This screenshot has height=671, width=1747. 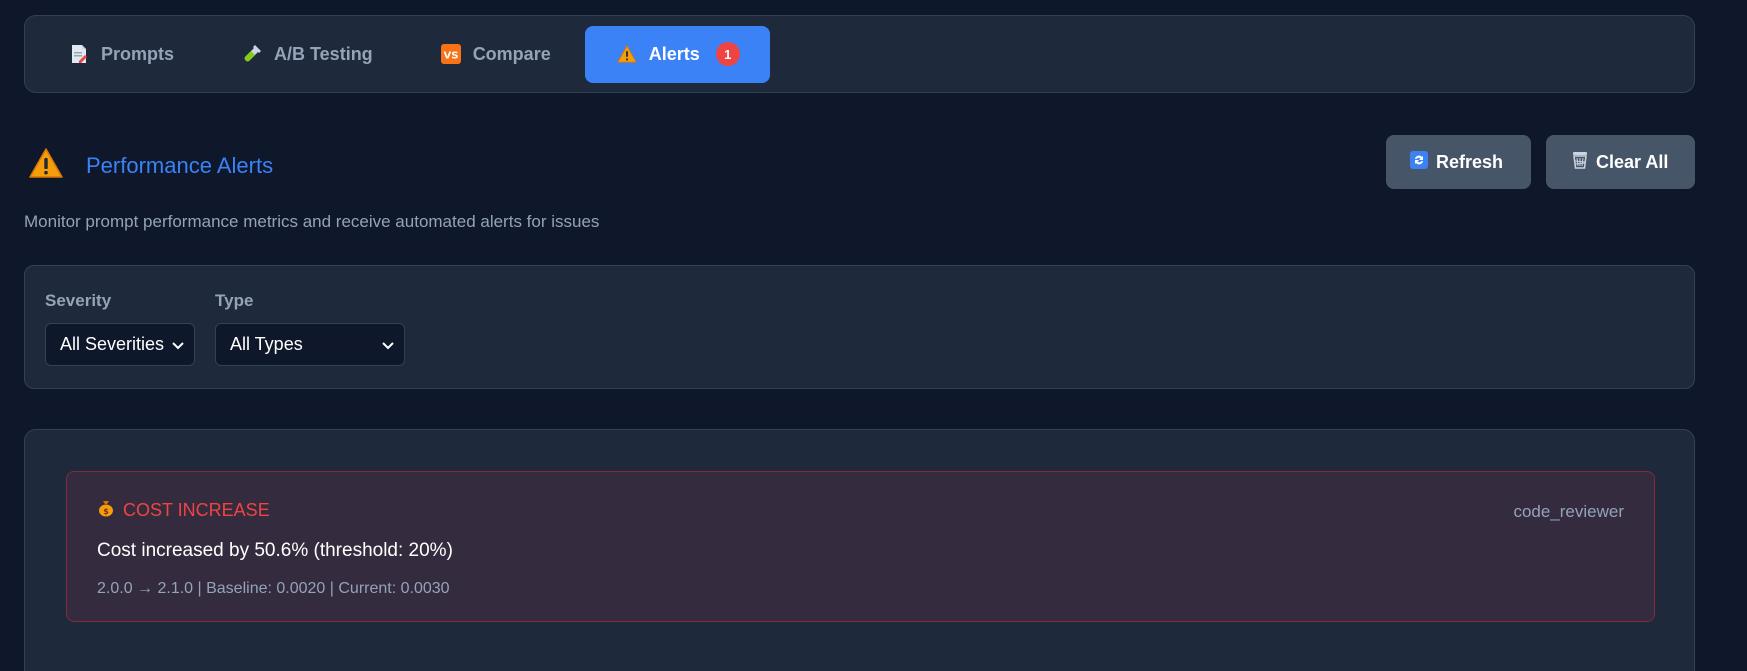 I want to click on test-tube-icon, so click(x=252, y=54).